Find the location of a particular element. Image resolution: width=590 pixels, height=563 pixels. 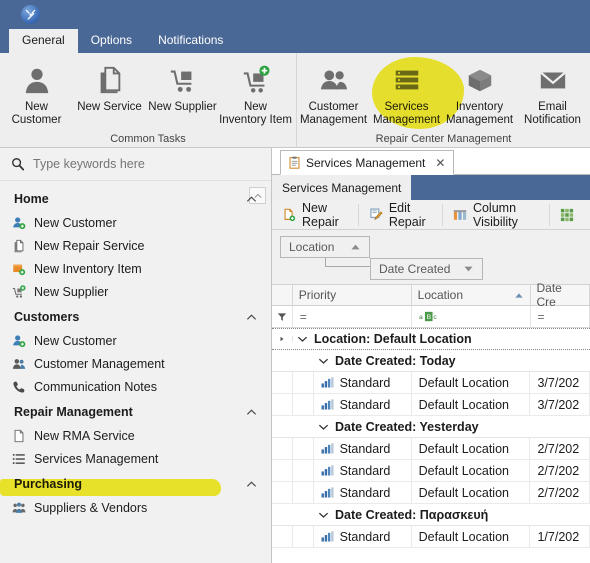

sidebar-section-home: Home is located at coordinates (135, 198).